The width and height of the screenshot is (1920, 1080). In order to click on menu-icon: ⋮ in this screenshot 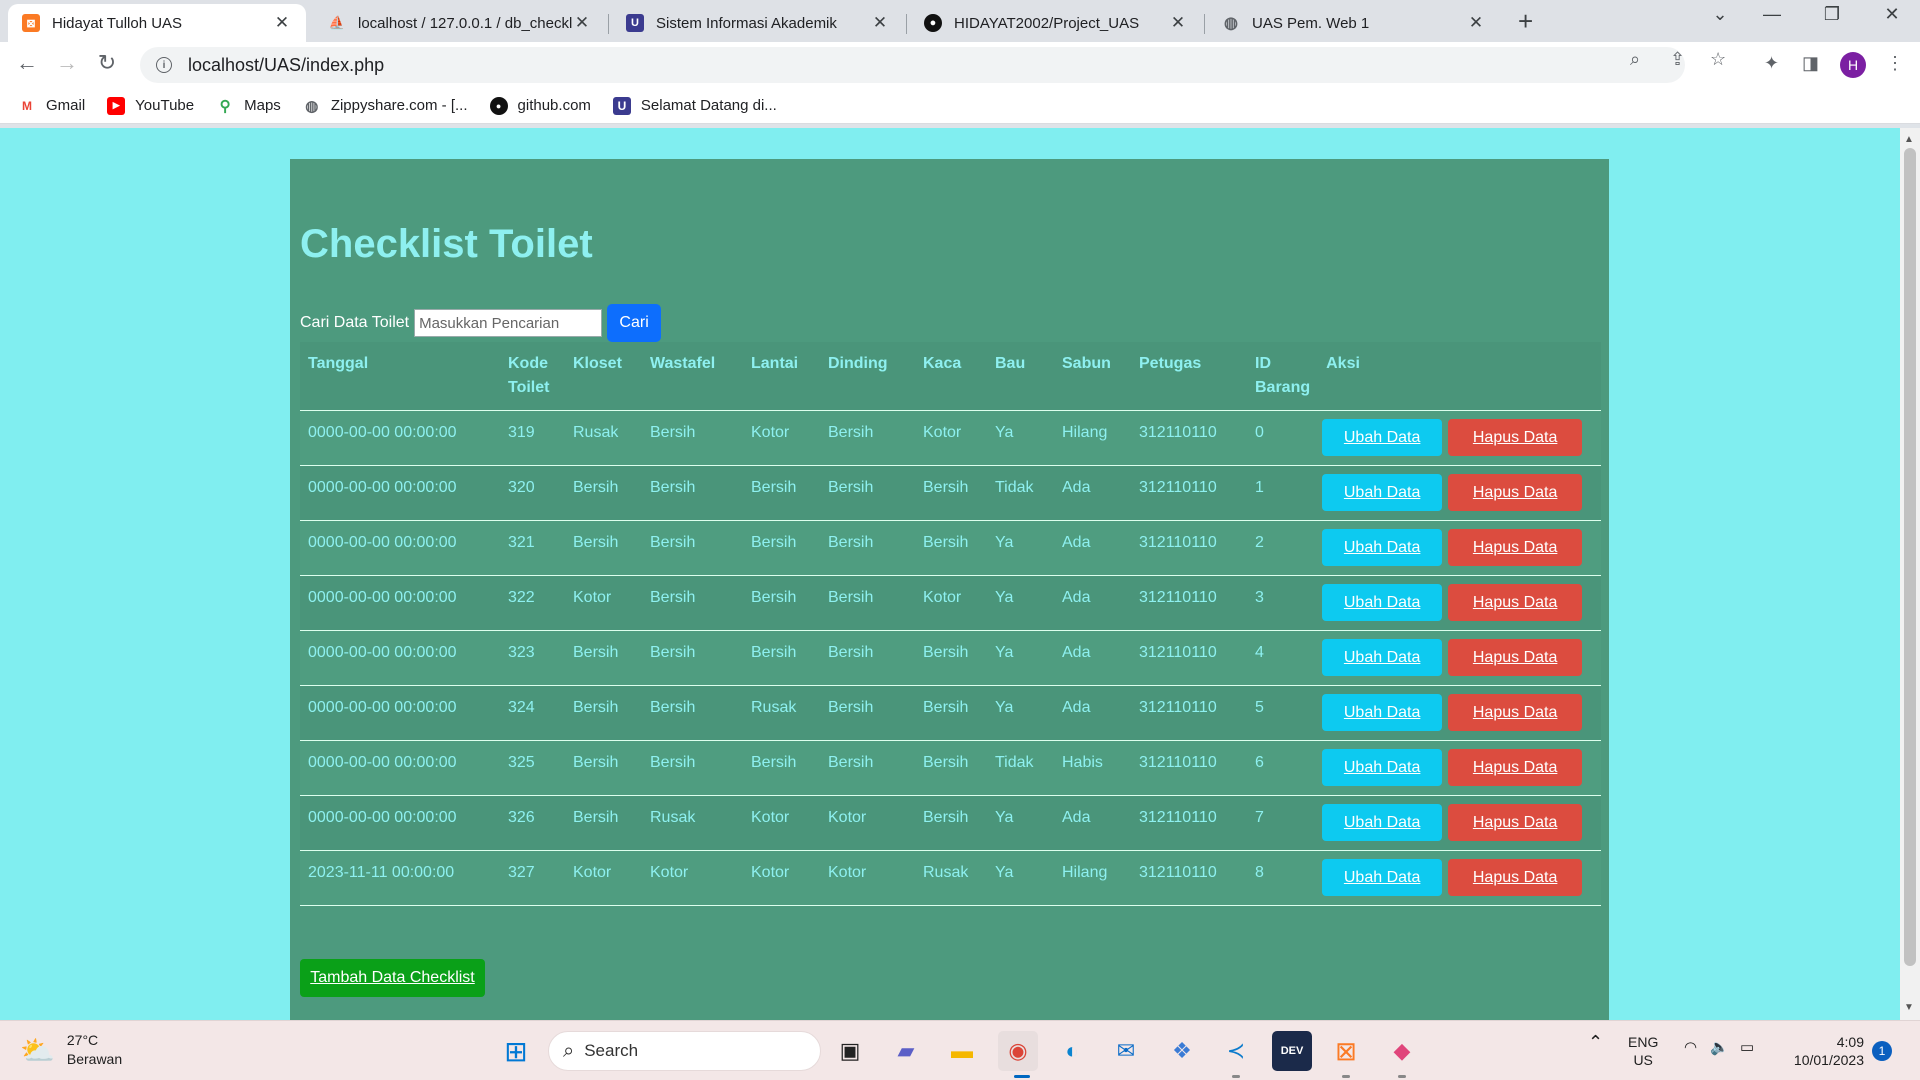, I will do `click(1895, 63)`.